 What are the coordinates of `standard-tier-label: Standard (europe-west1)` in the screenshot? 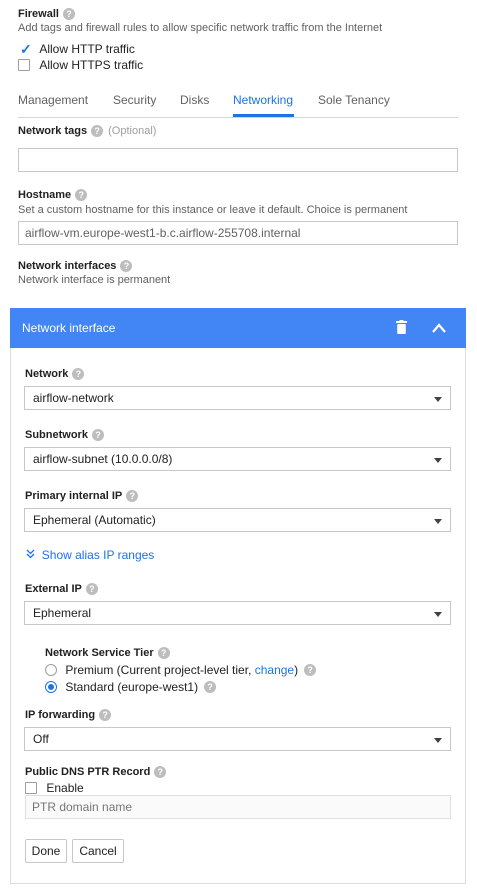 It's located at (132, 686).